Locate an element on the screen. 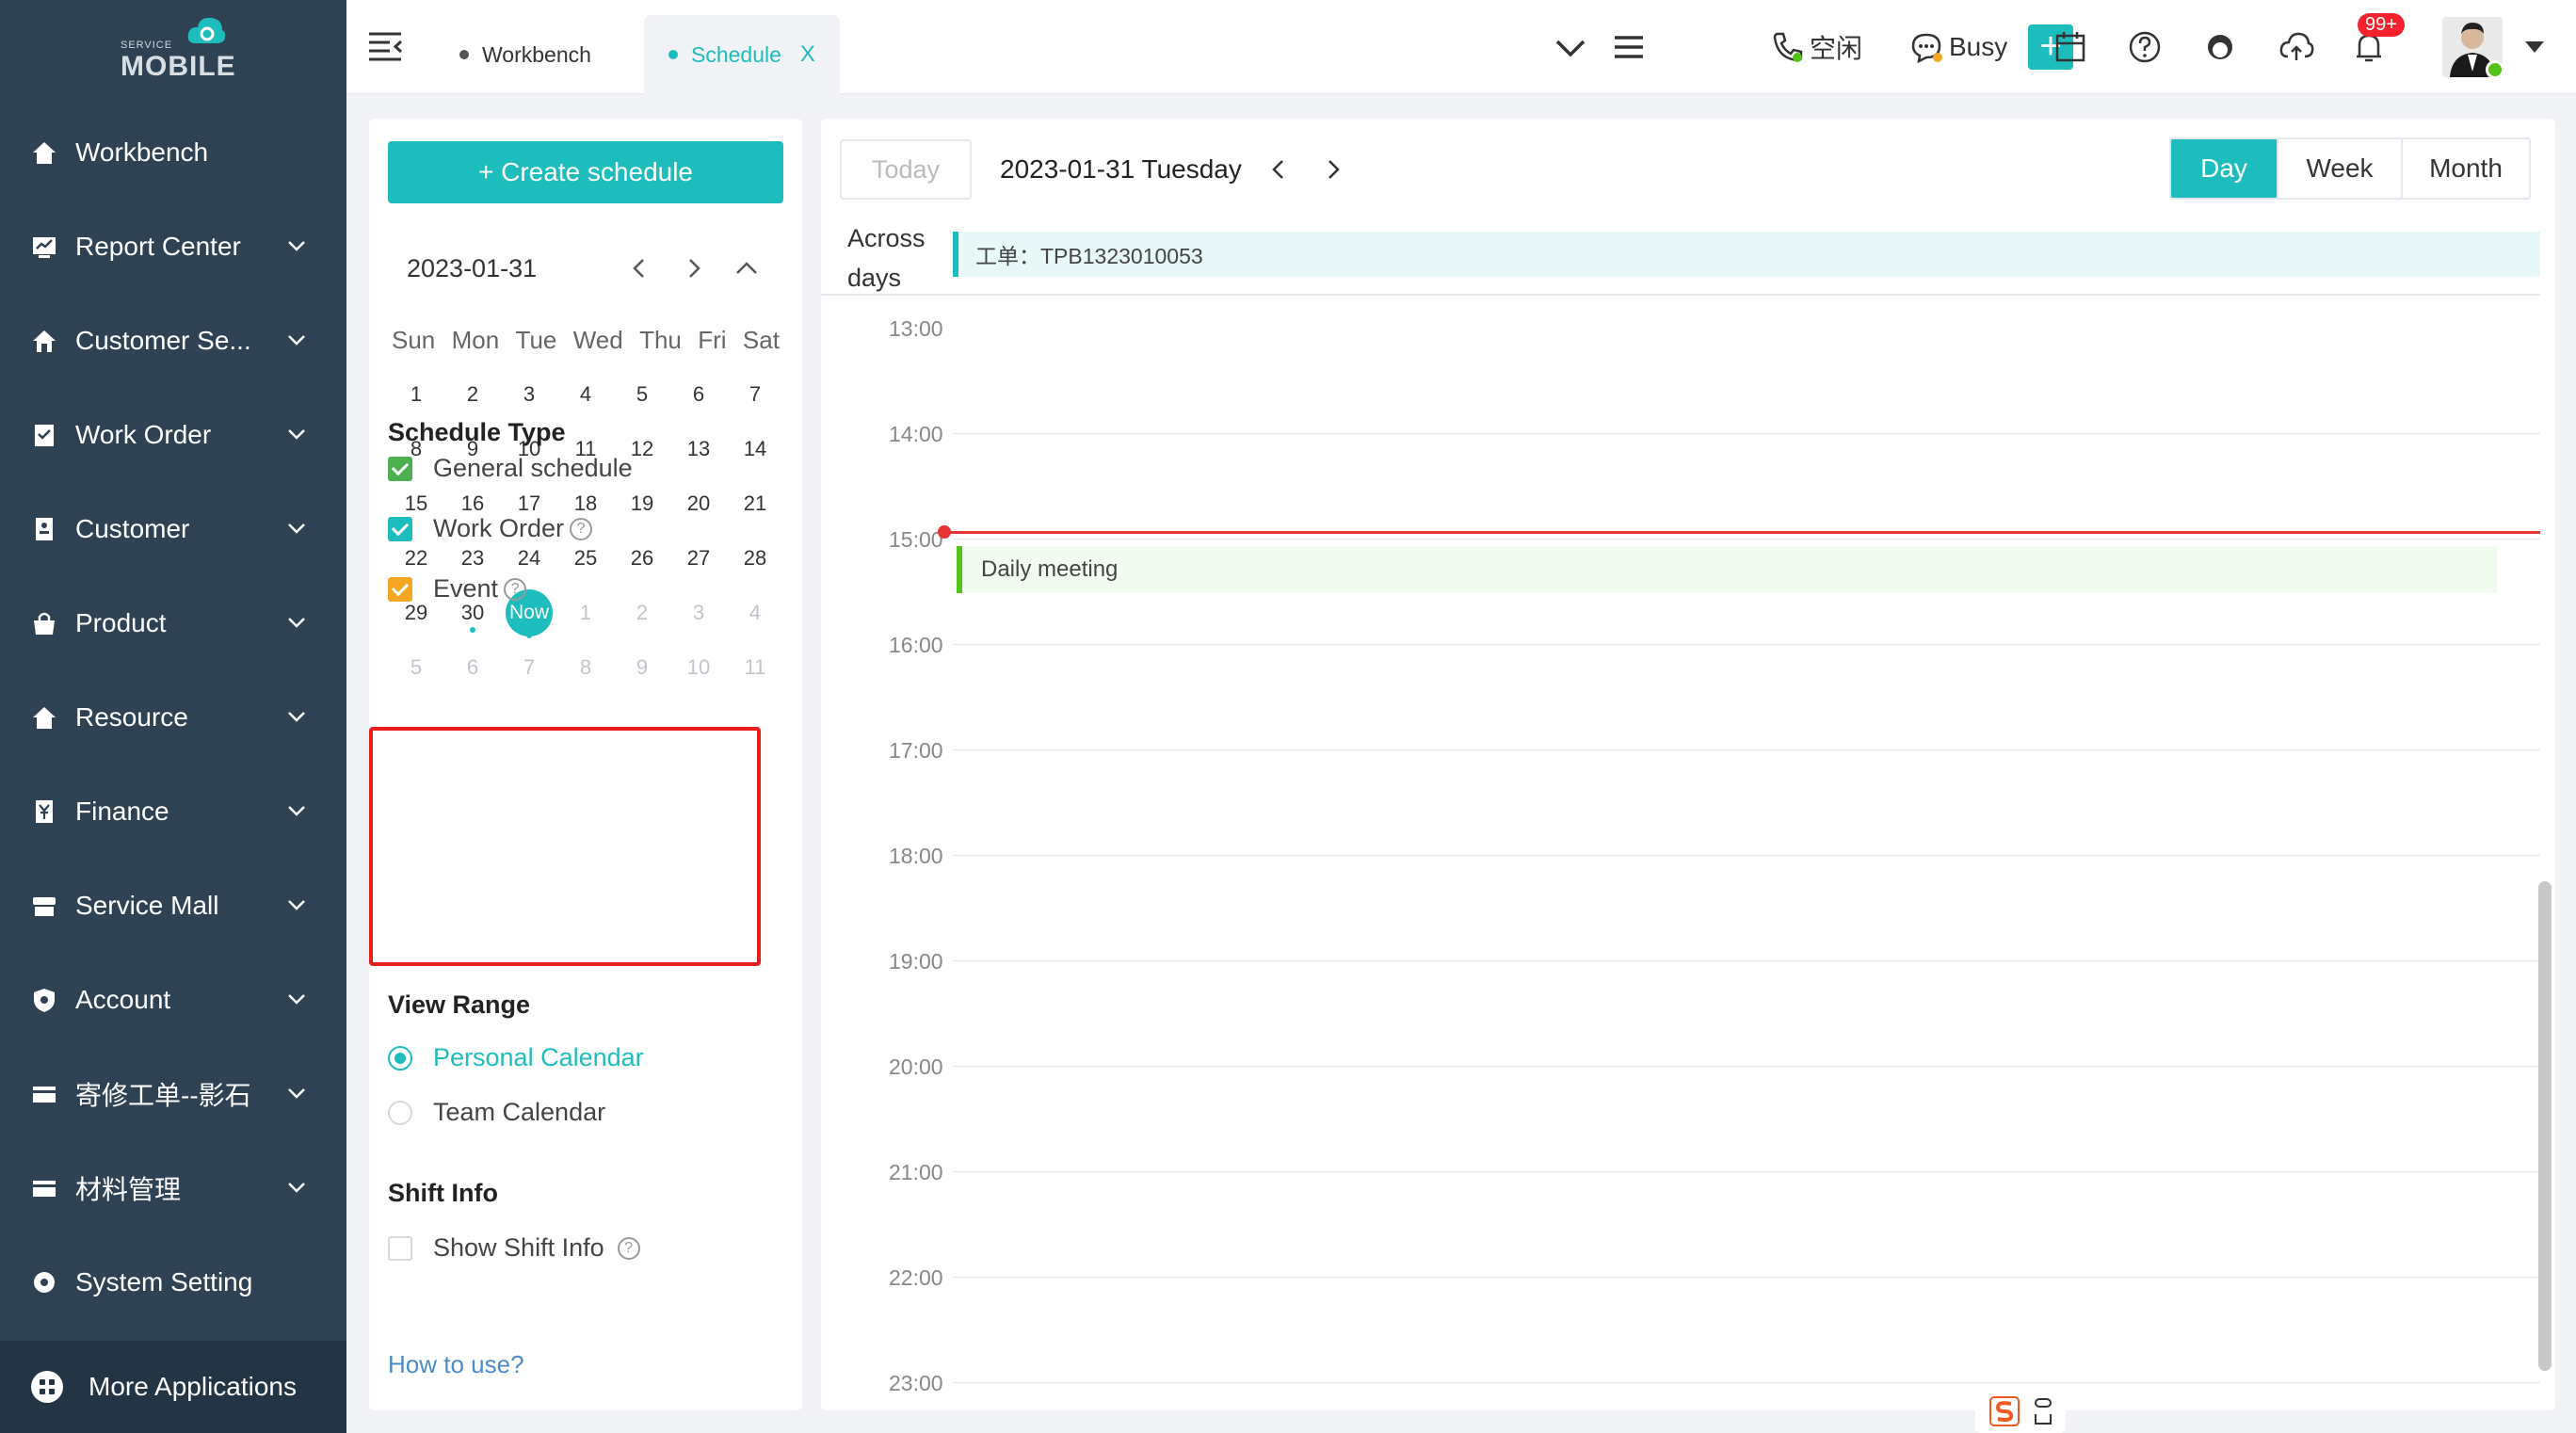  hour-row: 16:00 is located at coordinates (1680, 691).